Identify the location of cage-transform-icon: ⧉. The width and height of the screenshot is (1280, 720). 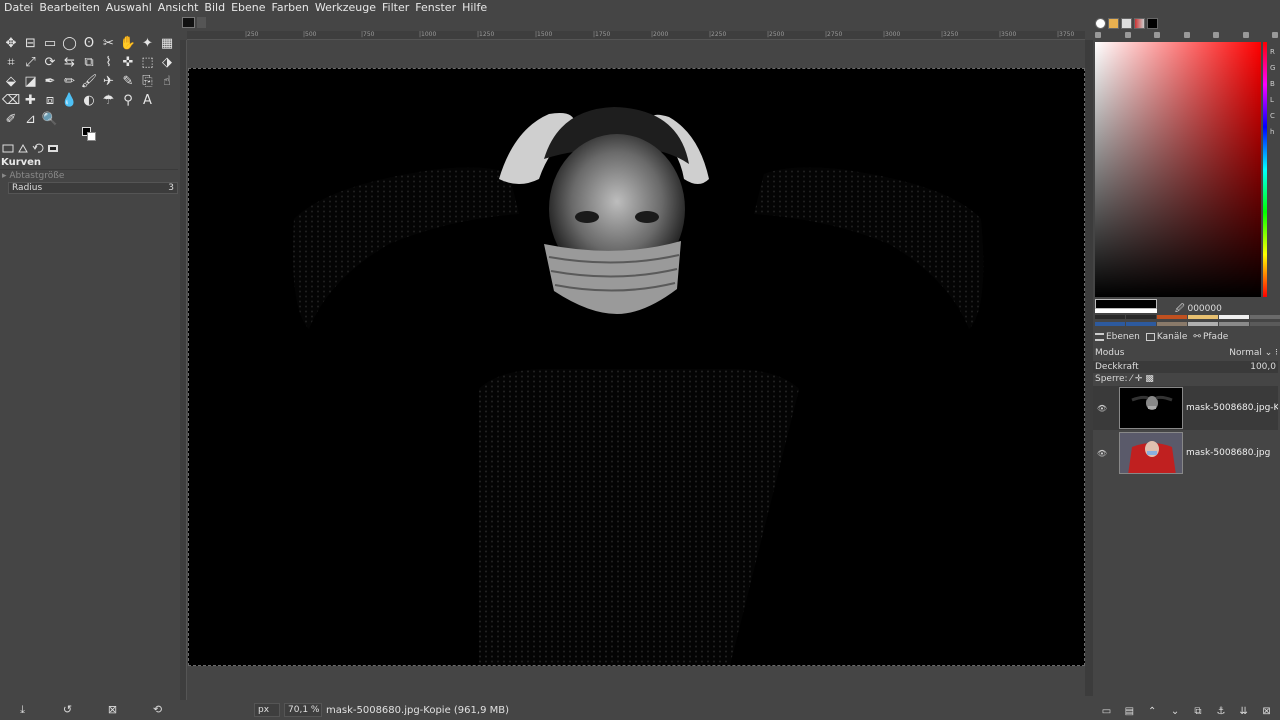
(89, 62).